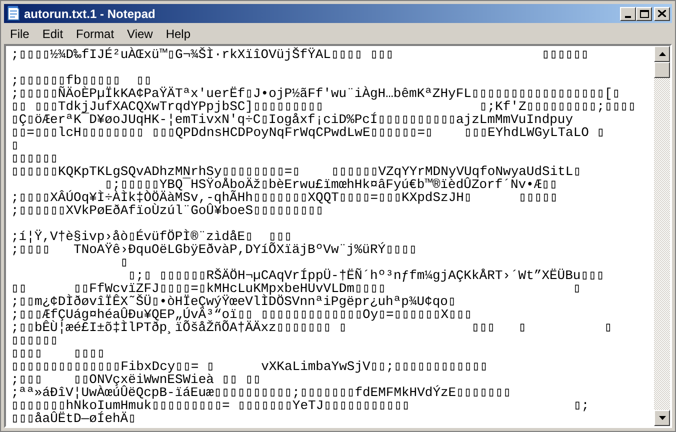  I want to click on minimize-icon, so click(628, 17).